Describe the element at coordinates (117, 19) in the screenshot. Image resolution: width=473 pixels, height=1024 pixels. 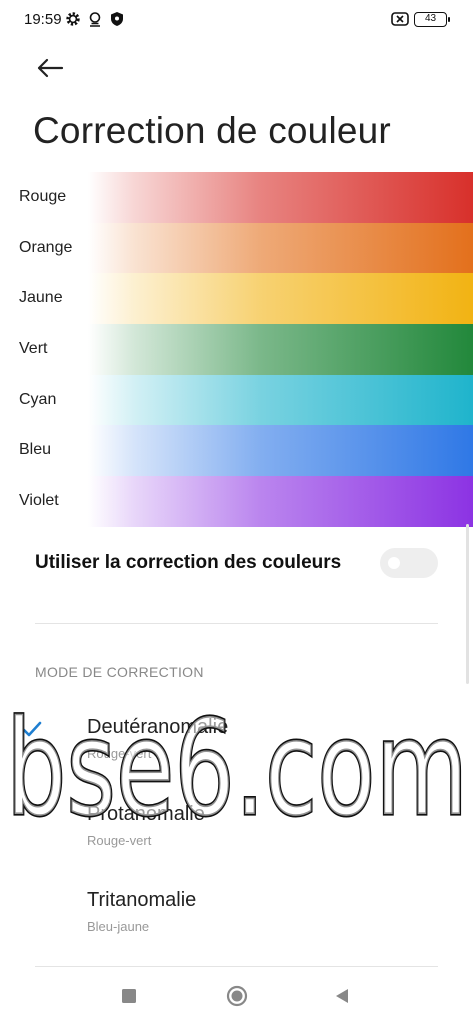
I see `shield-icon` at that location.